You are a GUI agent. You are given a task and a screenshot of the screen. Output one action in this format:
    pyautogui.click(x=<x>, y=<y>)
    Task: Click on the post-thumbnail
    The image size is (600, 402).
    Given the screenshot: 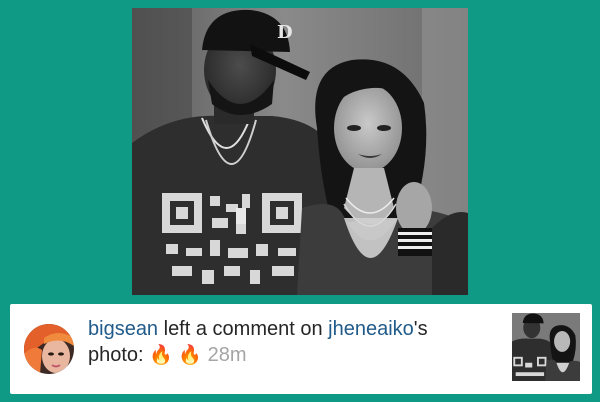 What is the action you would take?
    pyautogui.click(x=546, y=347)
    